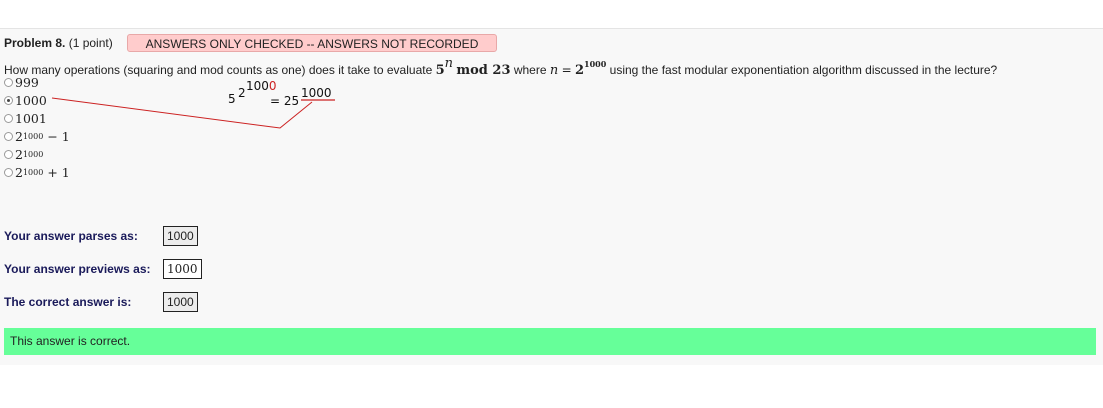  I want to click on annotation-exp-base: 2, so click(242, 93).